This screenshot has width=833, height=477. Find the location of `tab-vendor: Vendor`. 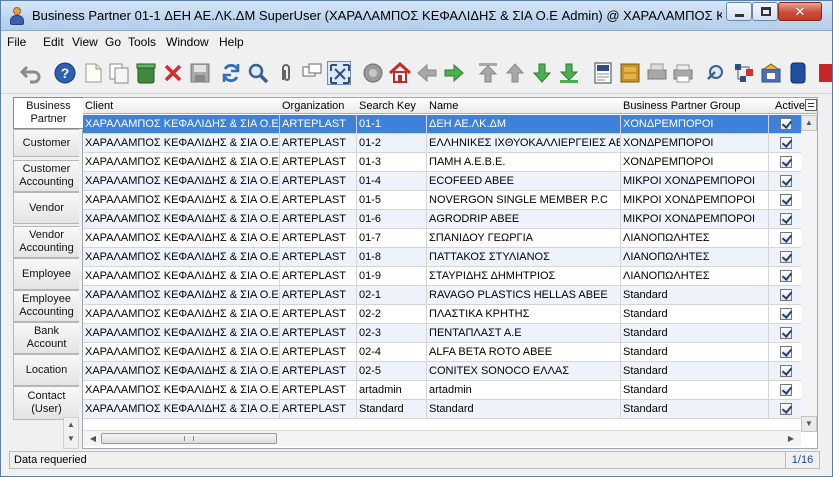

tab-vendor: Vendor is located at coordinates (46, 208).